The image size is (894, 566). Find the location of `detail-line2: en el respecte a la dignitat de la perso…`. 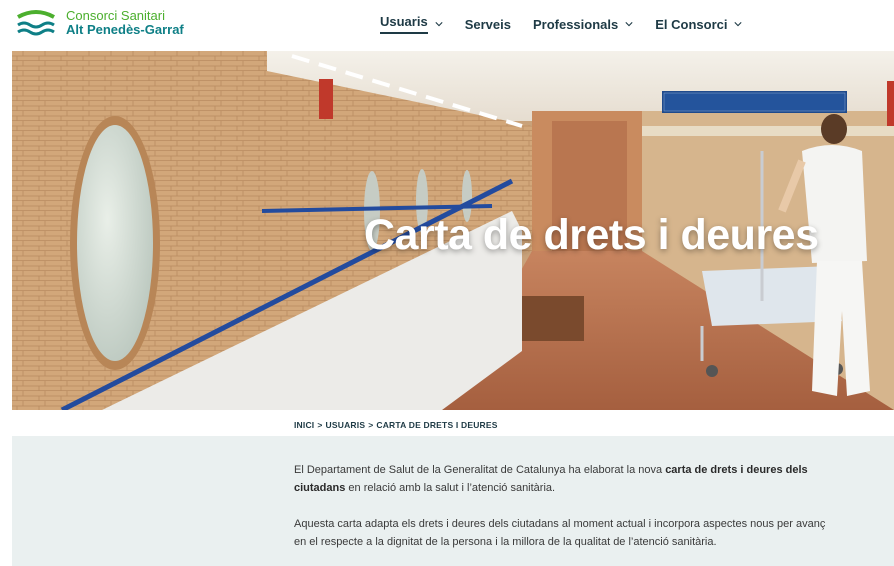

detail-line2: en el respecte a la dignitat de la perso… is located at coordinates (505, 542).